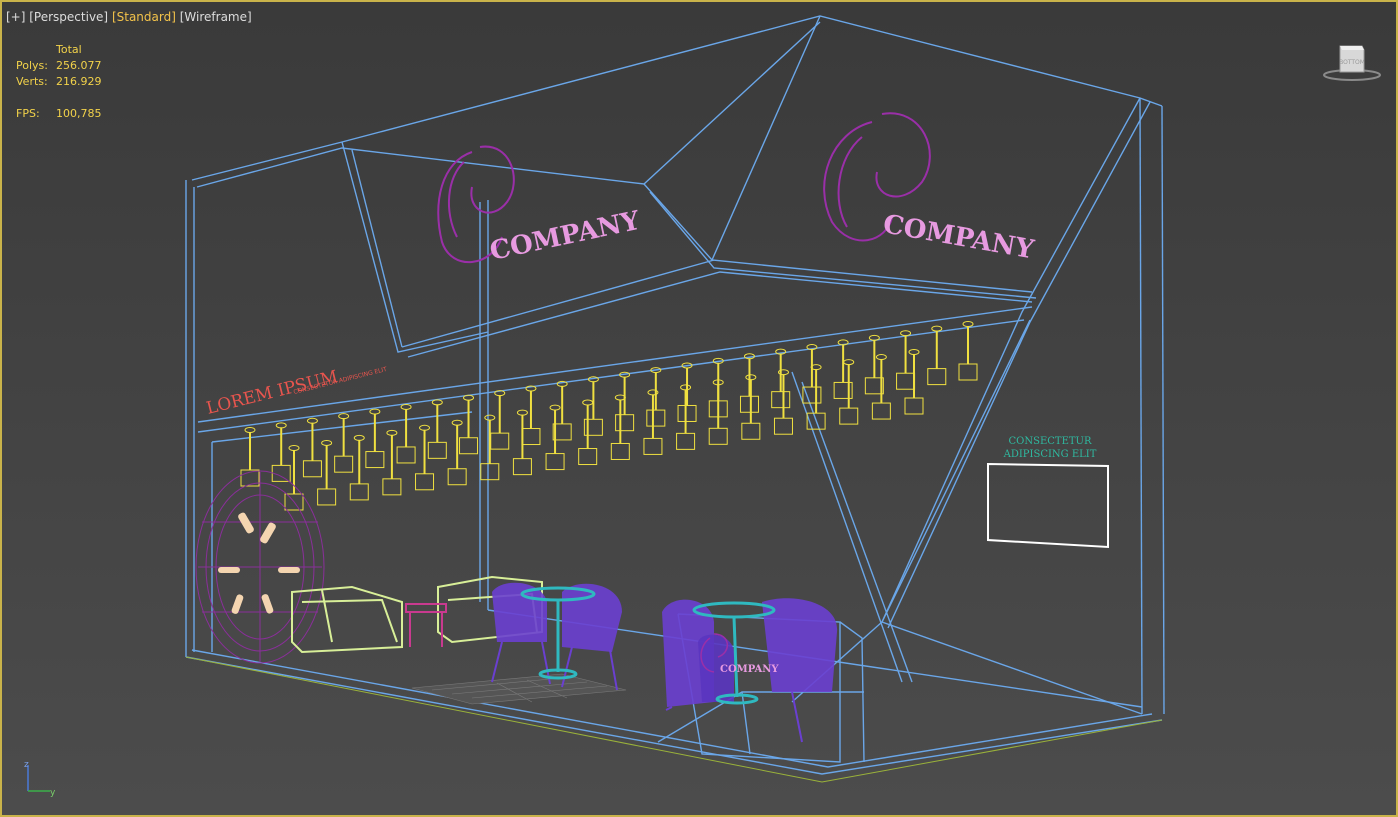 The image size is (1398, 817). What do you see at coordinates (26, 765) in the screenshot?
I see `axis-z-label: z` at bounding box center [26, 765].